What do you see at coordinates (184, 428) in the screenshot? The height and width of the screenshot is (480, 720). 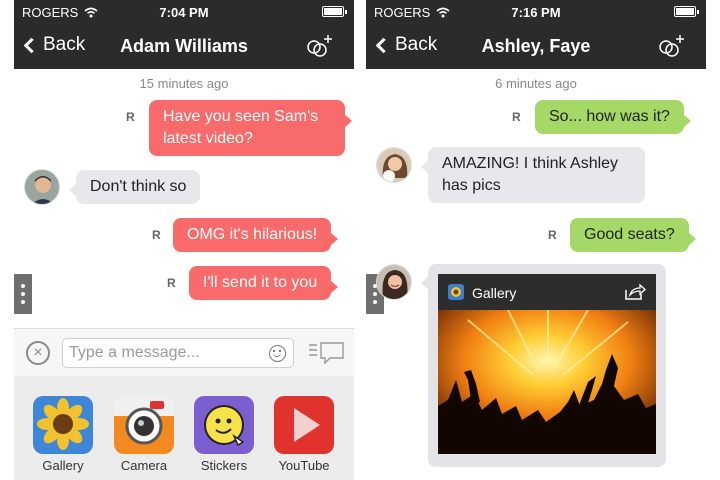 I see `app-tray: Gallery Camera Stickers YouTube` at bounding box center [184, 428].